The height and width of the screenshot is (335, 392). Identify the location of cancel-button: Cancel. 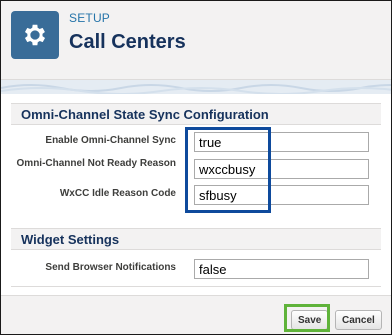
(358, 320).